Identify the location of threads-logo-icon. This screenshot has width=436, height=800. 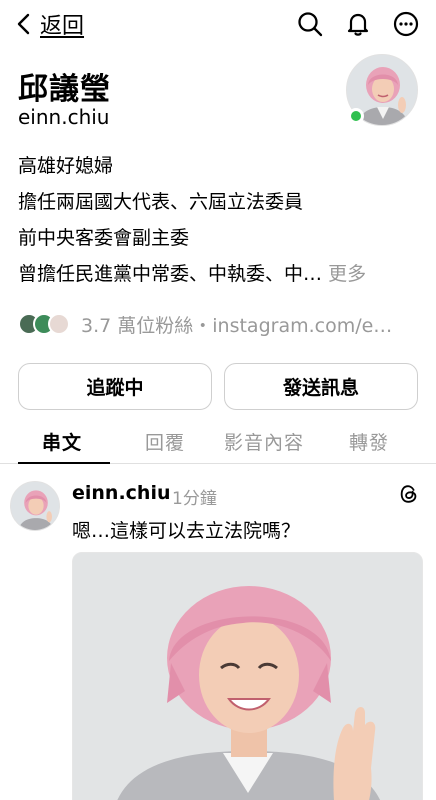
(409, 494).